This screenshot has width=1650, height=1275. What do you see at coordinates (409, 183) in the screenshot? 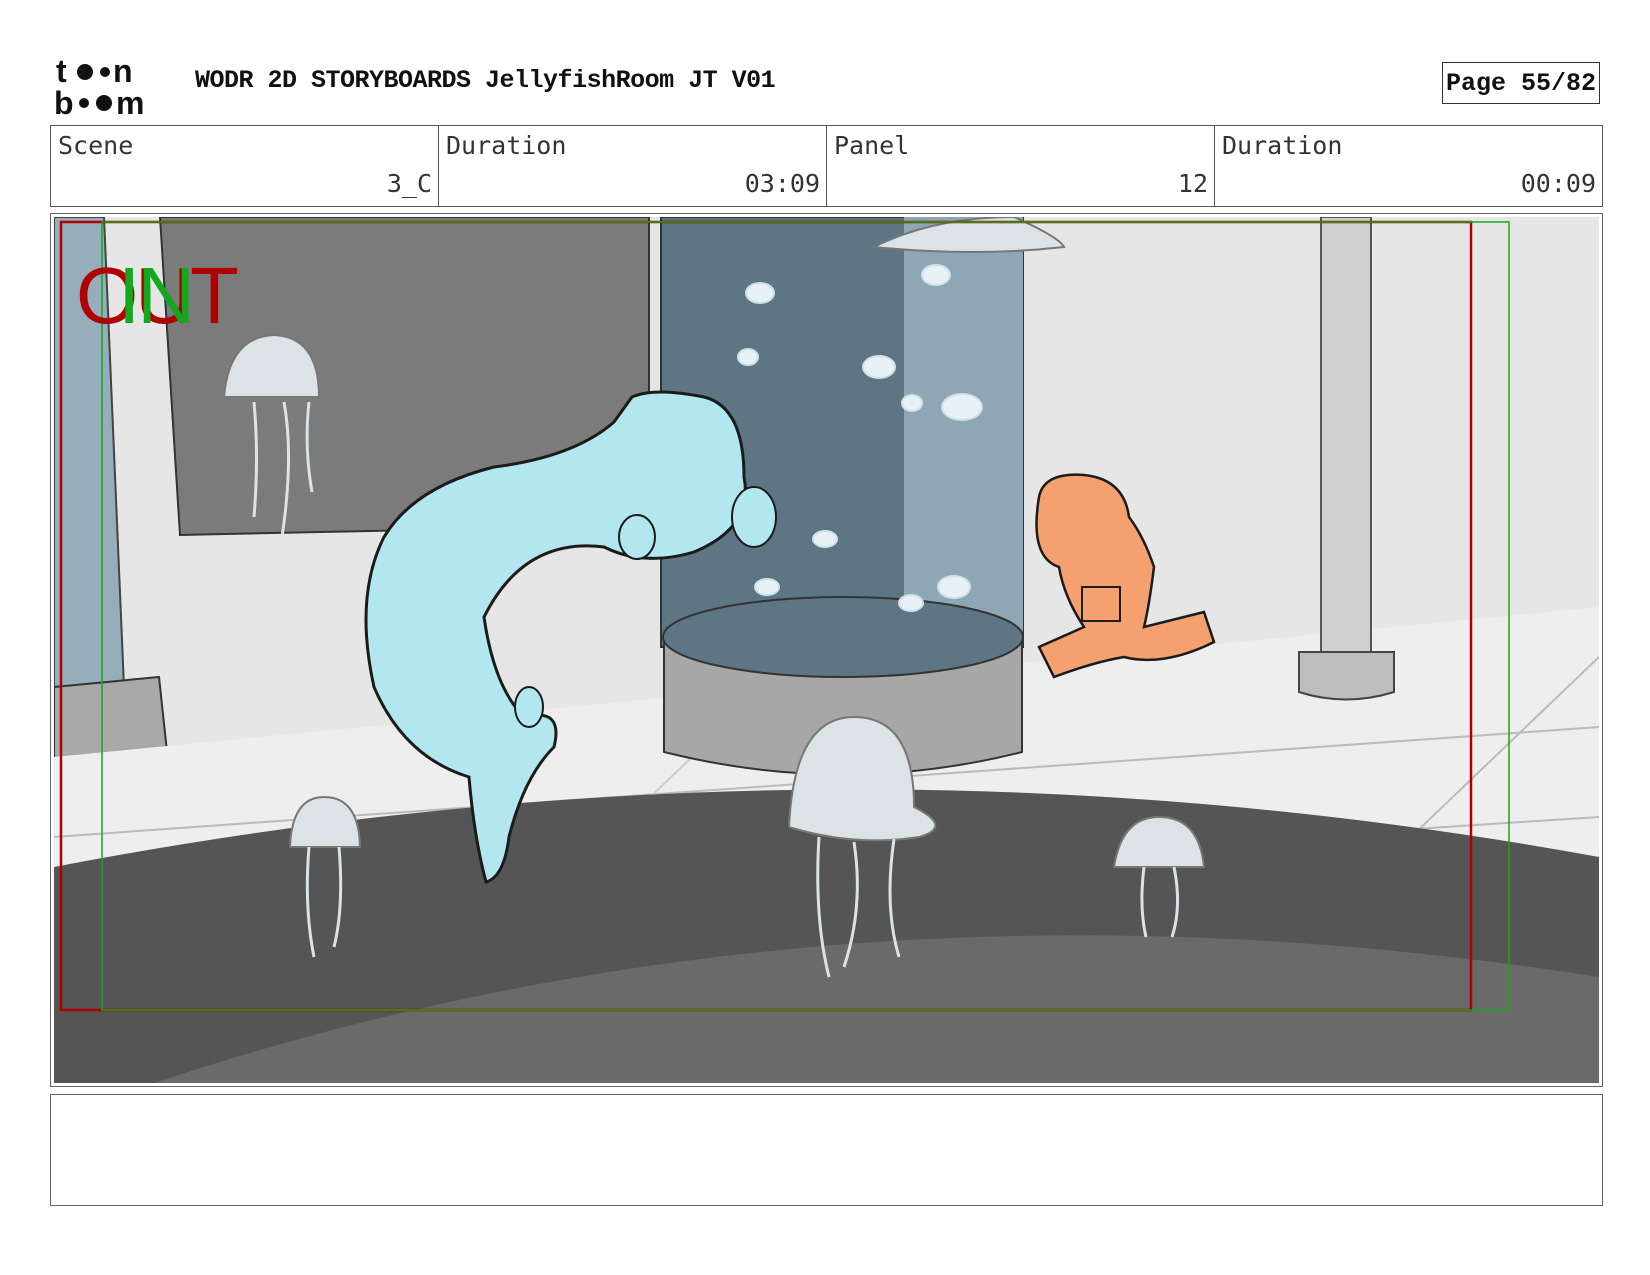
I see `scene-value: 3_C` at bounding box center [409, 183].